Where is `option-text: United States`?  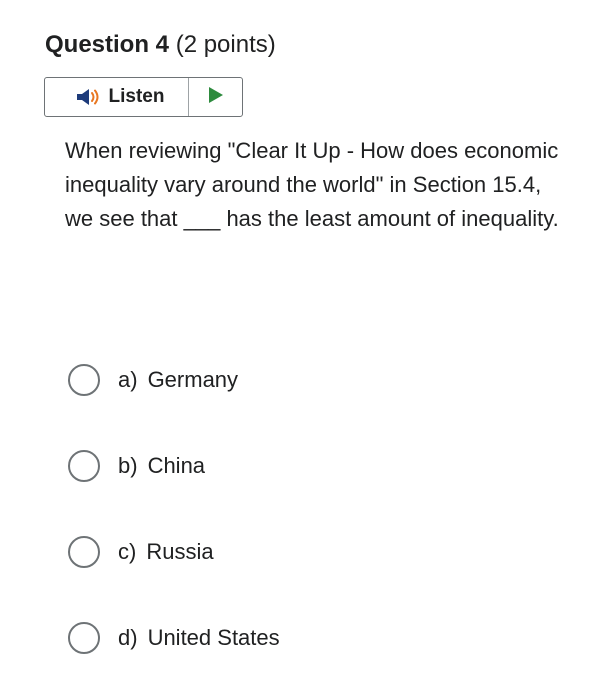
option-text: United States is located at coordinates (213, 637).